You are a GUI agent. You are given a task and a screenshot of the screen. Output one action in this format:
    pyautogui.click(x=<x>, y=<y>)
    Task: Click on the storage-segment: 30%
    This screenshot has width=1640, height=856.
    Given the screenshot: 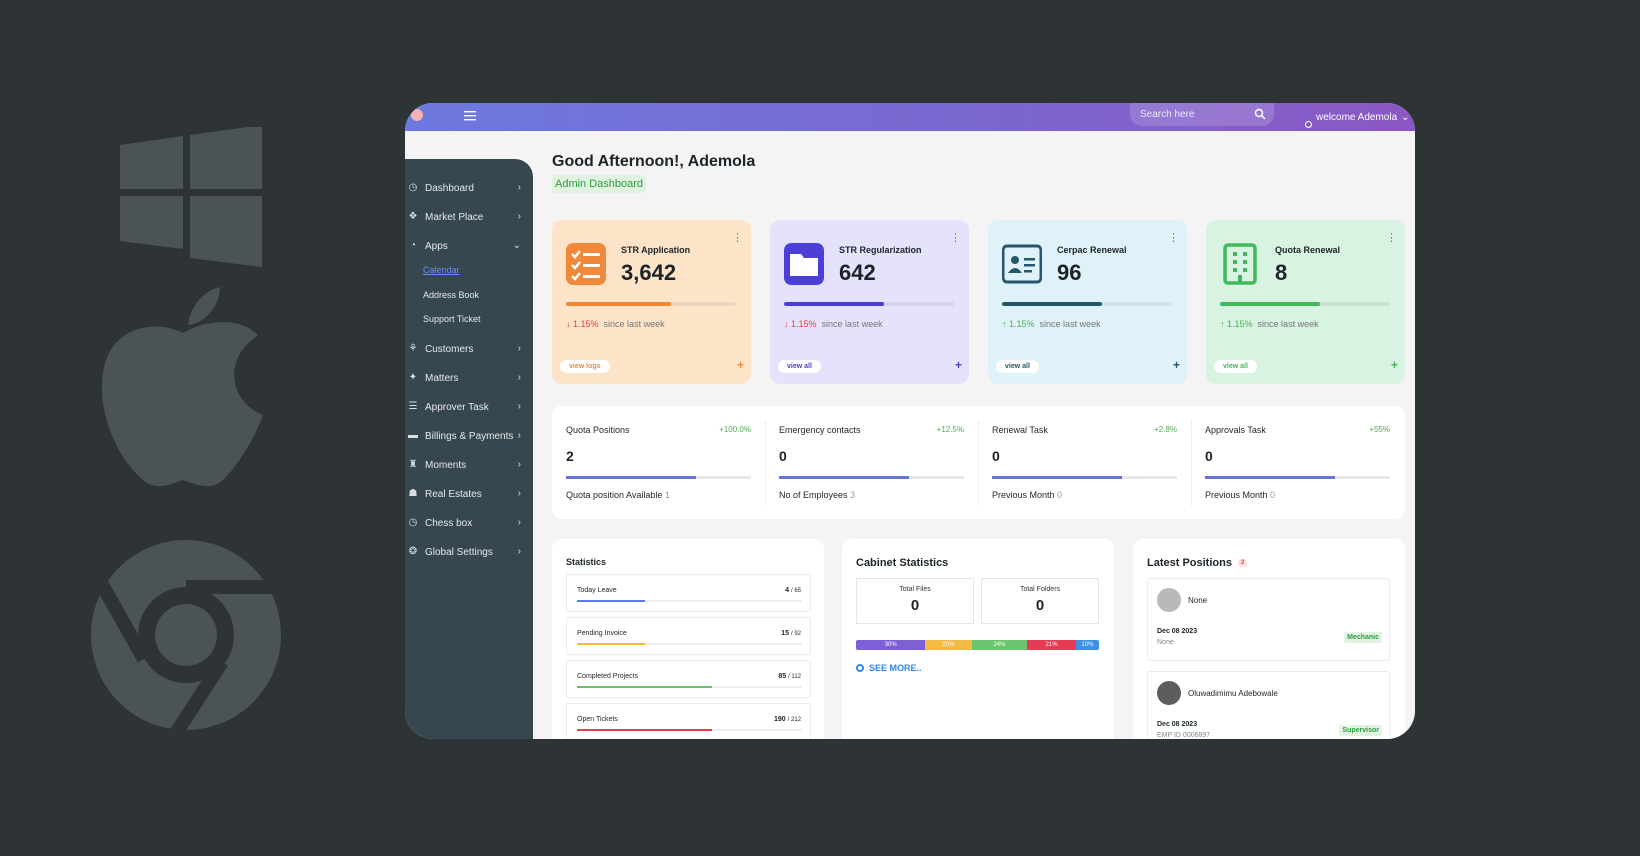 What is the action you would take?
    pyautogui.click(x=891, y=645)
    